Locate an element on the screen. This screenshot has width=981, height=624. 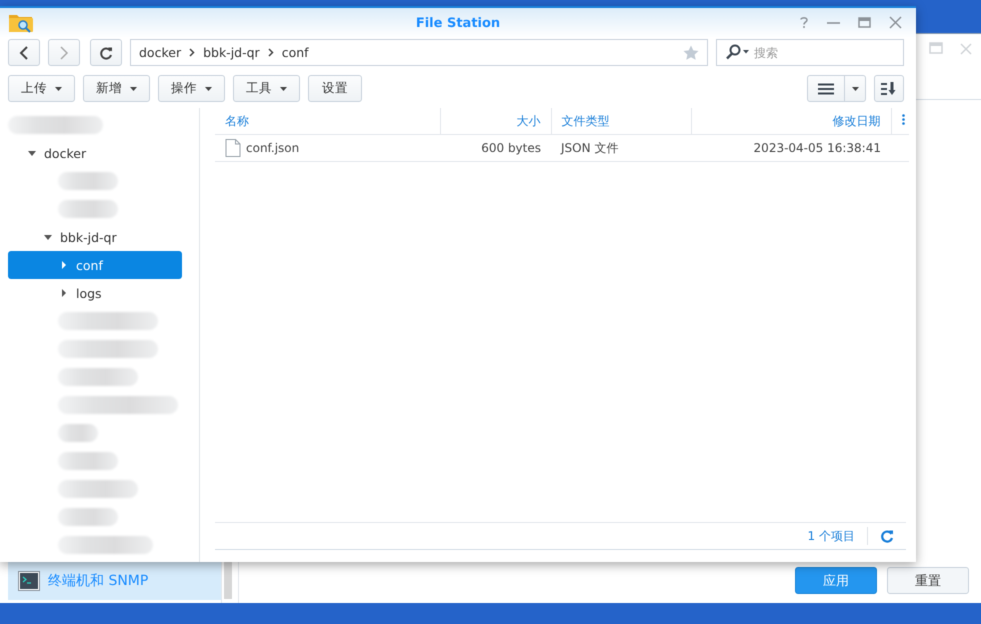
file-name: conf.json is located at coordinates (273, 148).